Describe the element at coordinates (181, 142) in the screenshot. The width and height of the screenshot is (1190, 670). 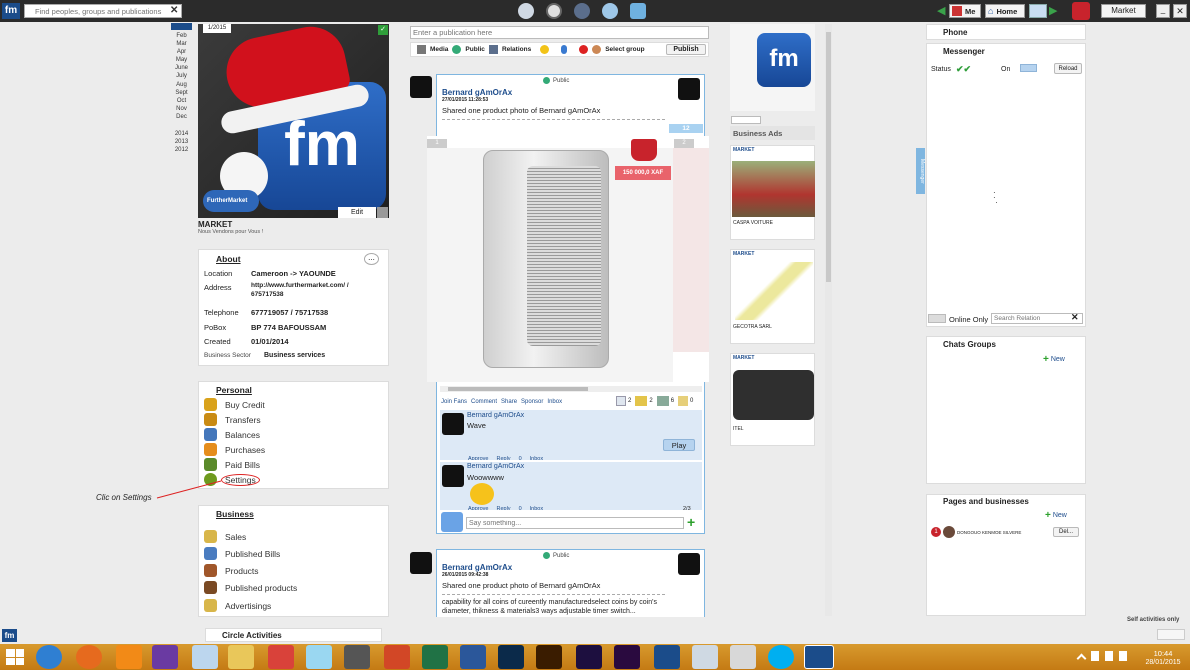
I see `year-2013: 2013` at that location.